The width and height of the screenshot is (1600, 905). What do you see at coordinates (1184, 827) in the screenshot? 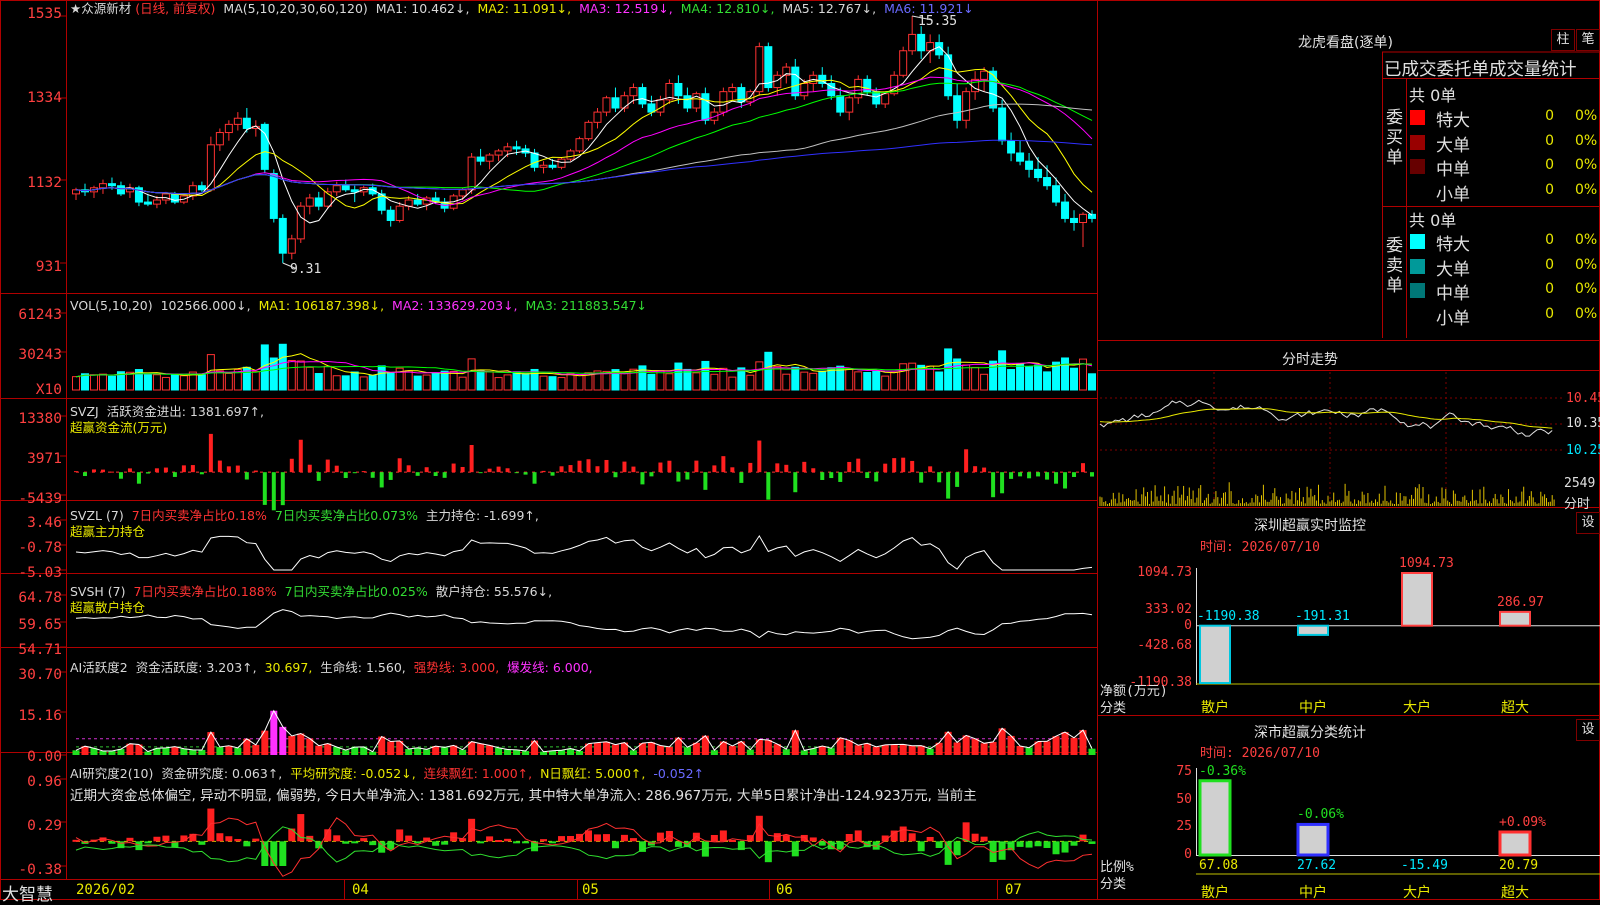
I see `class-ytick-2: 25` at bounding box center [1184, 827].